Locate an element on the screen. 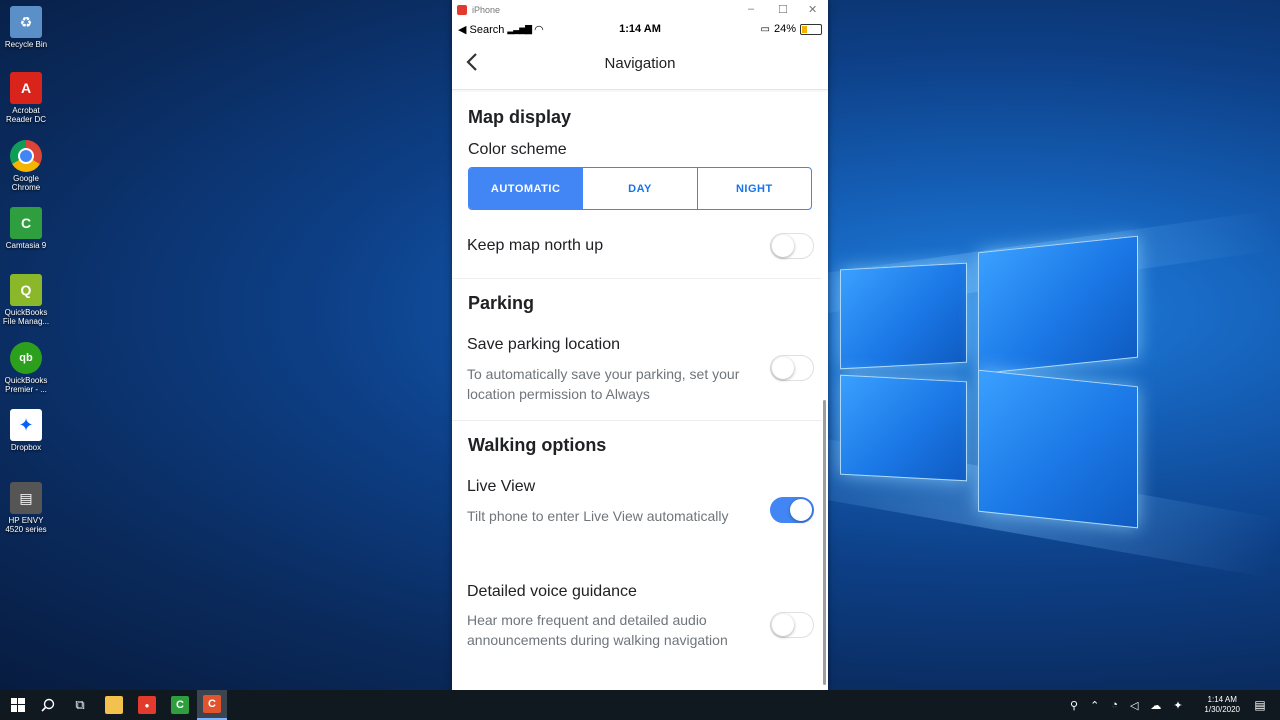  taskbar-camtasia: C is located at coordinates (180, 705).